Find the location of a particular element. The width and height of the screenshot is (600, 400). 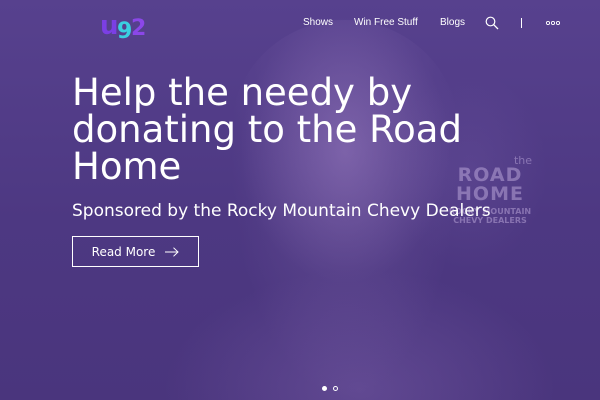

site-header: u 9 2 Shows Win Free Stuff Blogs is located at coordinates (300, 23).